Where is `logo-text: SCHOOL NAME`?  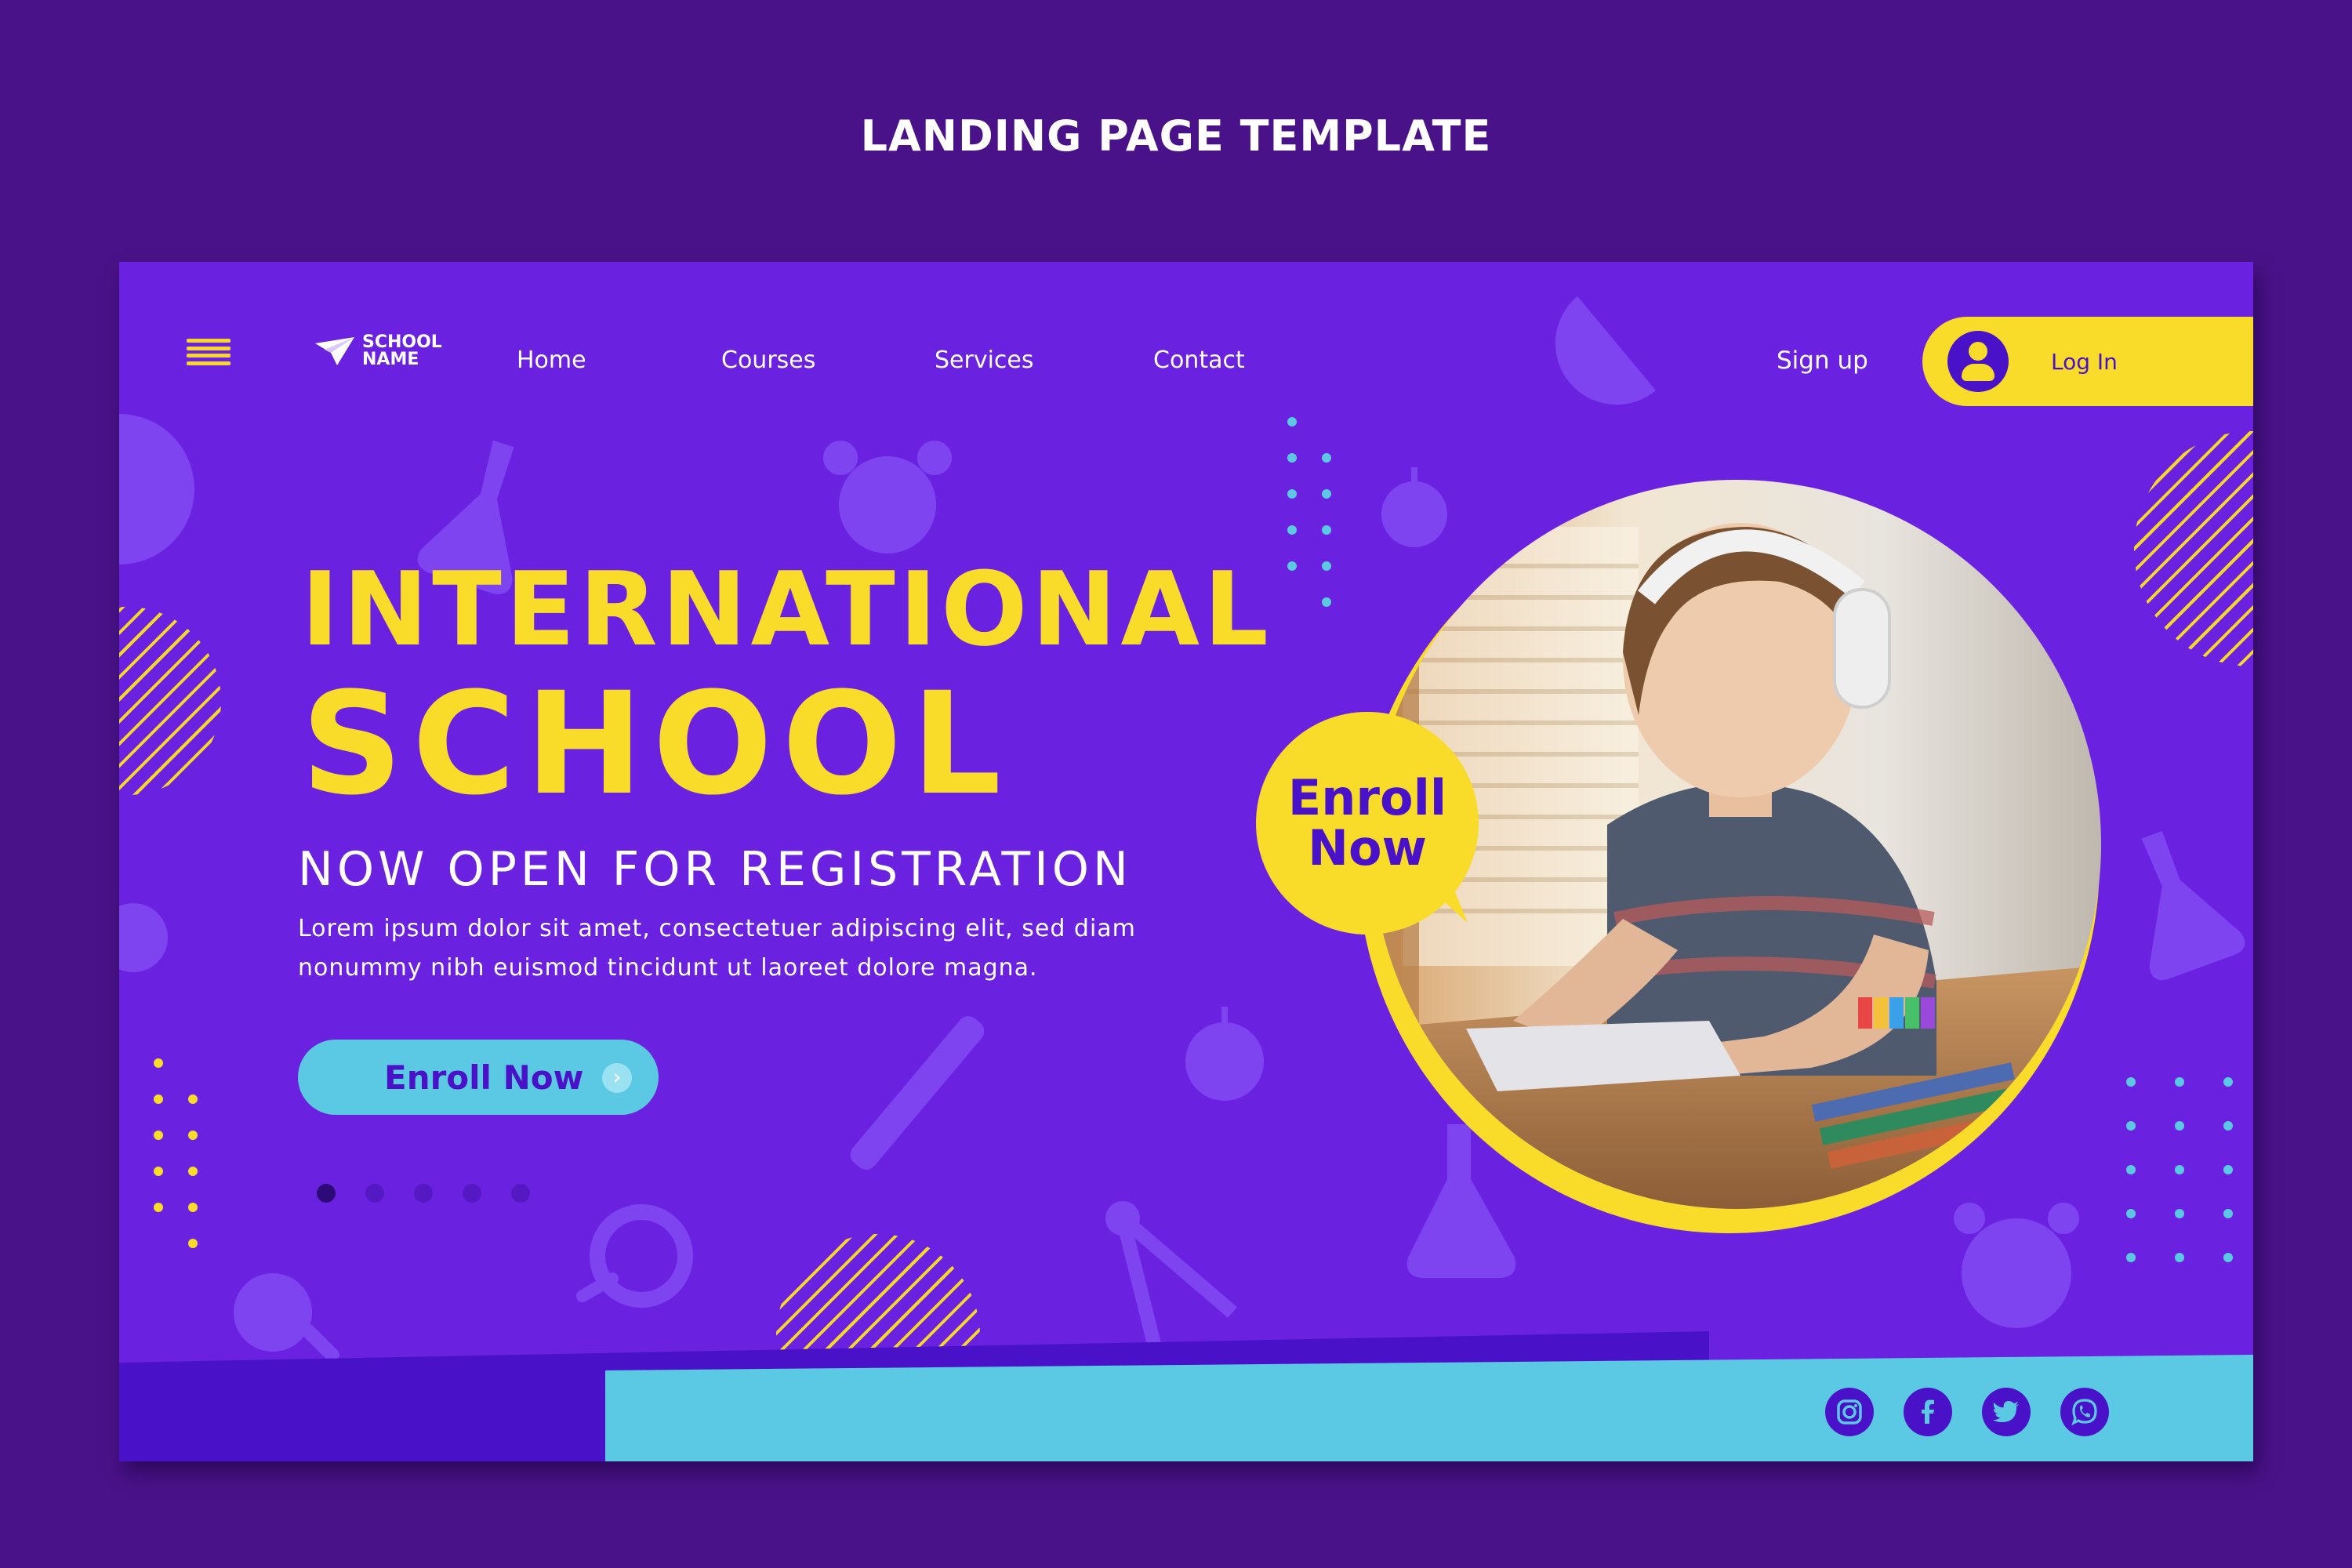 logo-text: SCHOOL NAME is located at coordinates (413, 351).